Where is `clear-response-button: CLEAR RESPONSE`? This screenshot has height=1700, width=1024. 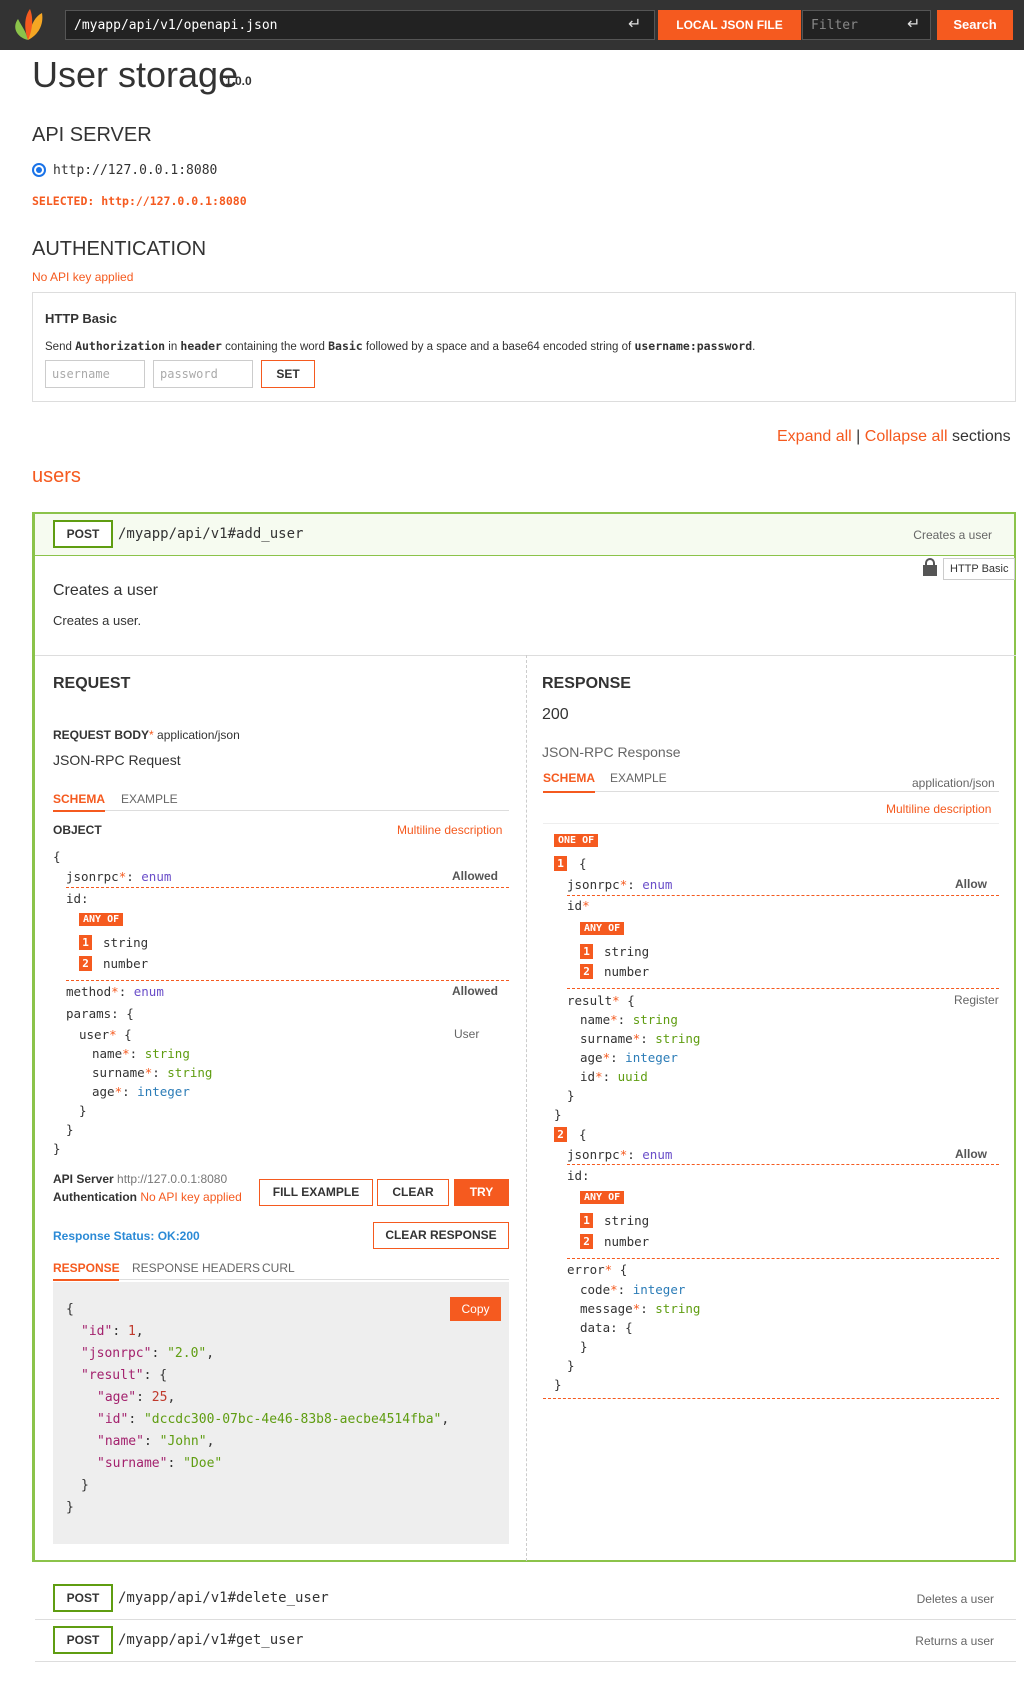
clear-response-button: CLEAR RESPONSE is located at coordinates (441, 1235).